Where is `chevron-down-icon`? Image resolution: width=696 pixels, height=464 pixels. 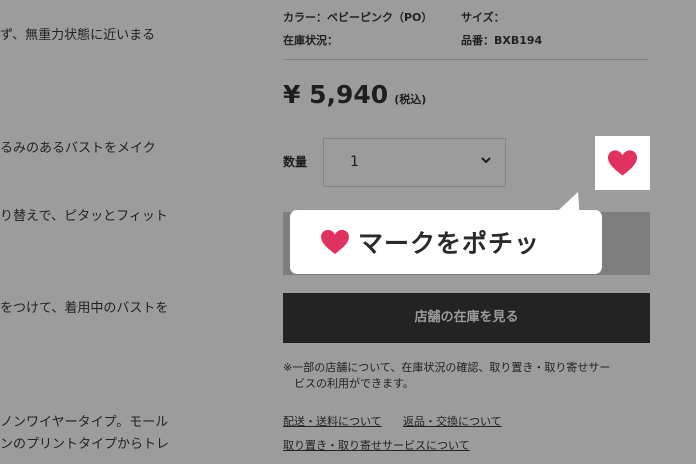 chevron-down-icon is located at coordinates (486, 160).